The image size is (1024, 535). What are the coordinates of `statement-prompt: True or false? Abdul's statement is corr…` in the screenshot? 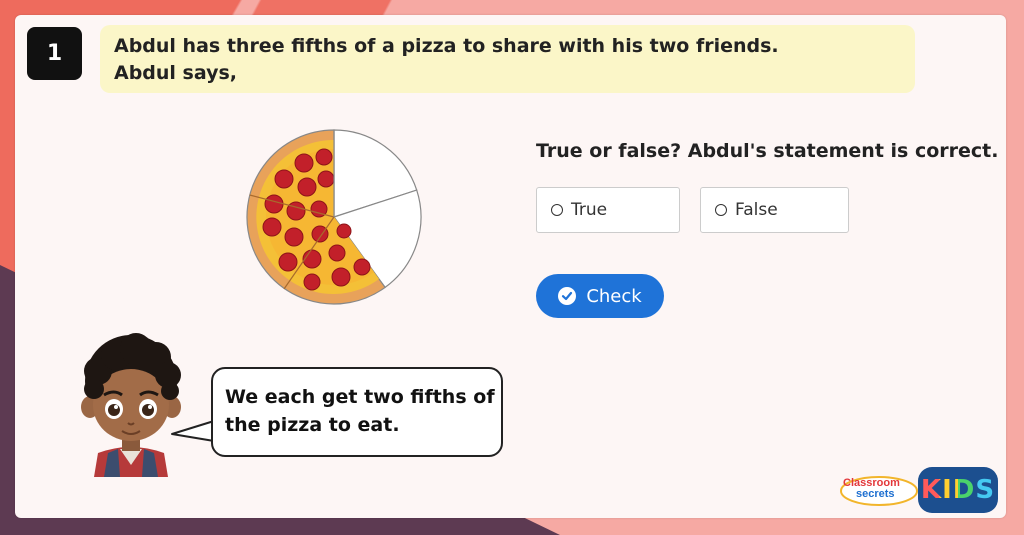 It's located at (767, 151).